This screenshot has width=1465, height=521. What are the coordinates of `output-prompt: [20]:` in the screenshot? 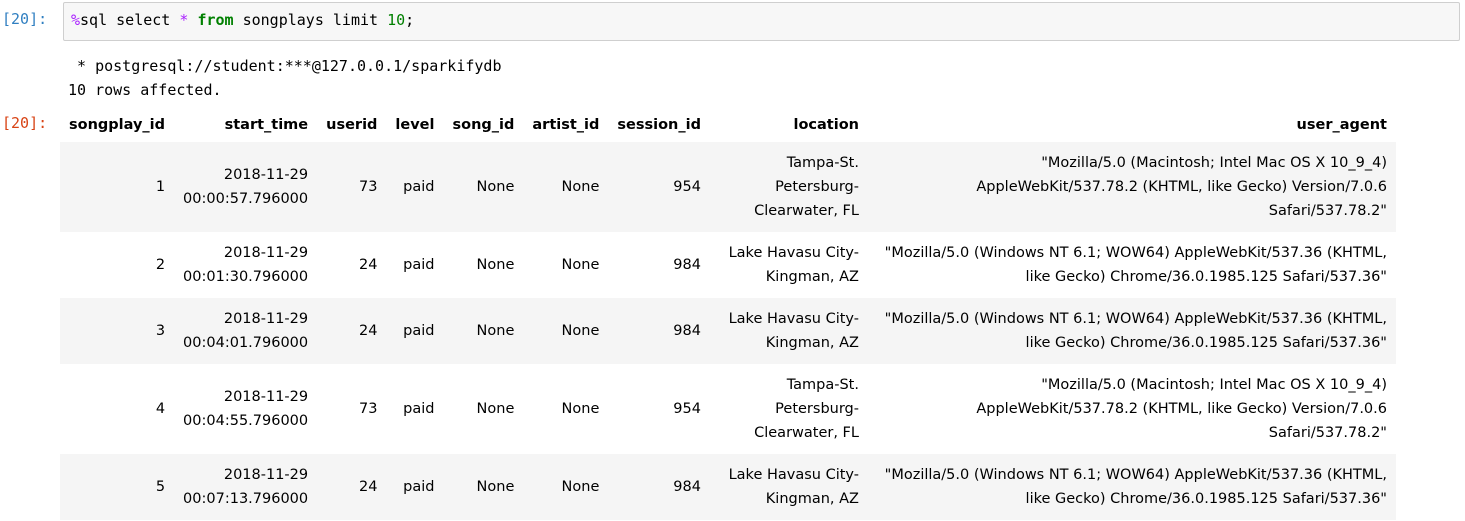 It's located at (25, 123).